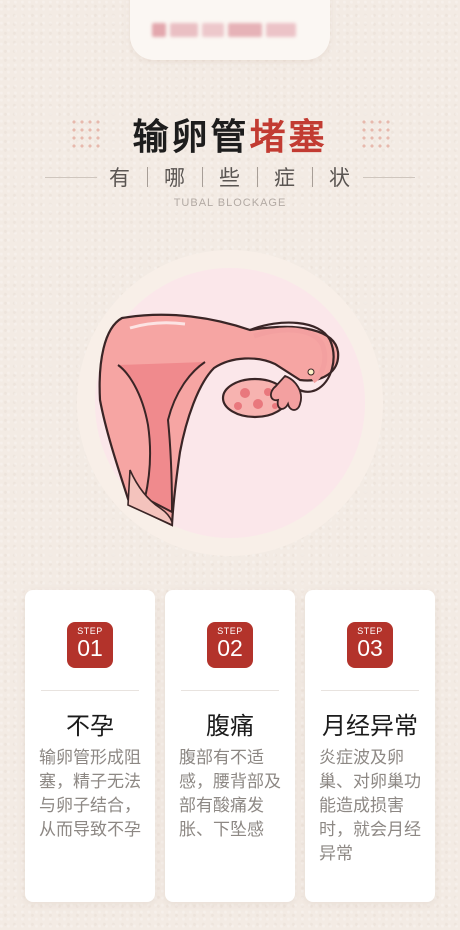 This screenshot has width=460, height=930. What do you see at coordinates (90, 648) in the screenshot?
I see `step-number: 01` at bounding box center [90, 648].